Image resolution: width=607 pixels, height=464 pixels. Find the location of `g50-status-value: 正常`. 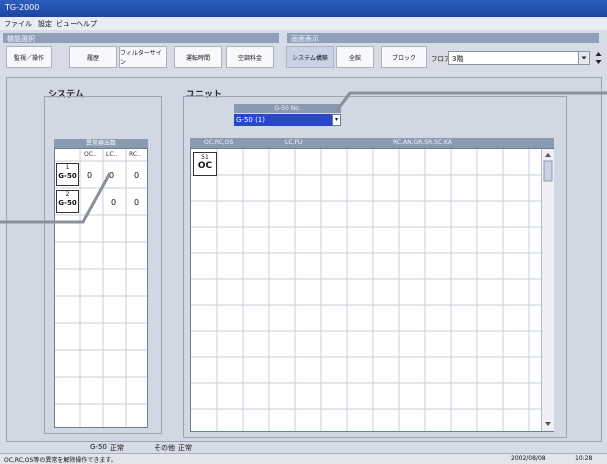

g50-status-value: 正常 is located at coordinates (117, 448).